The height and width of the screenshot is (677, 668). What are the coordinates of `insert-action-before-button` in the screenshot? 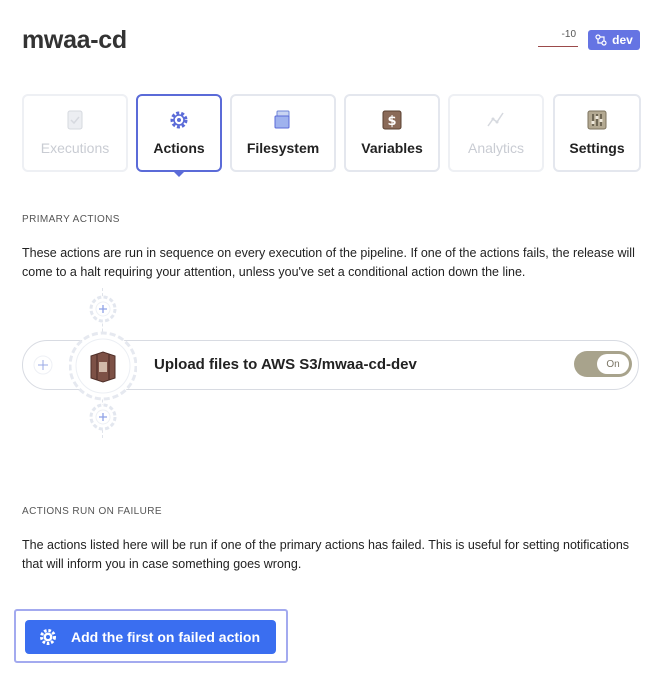 It's located at (103, 309).